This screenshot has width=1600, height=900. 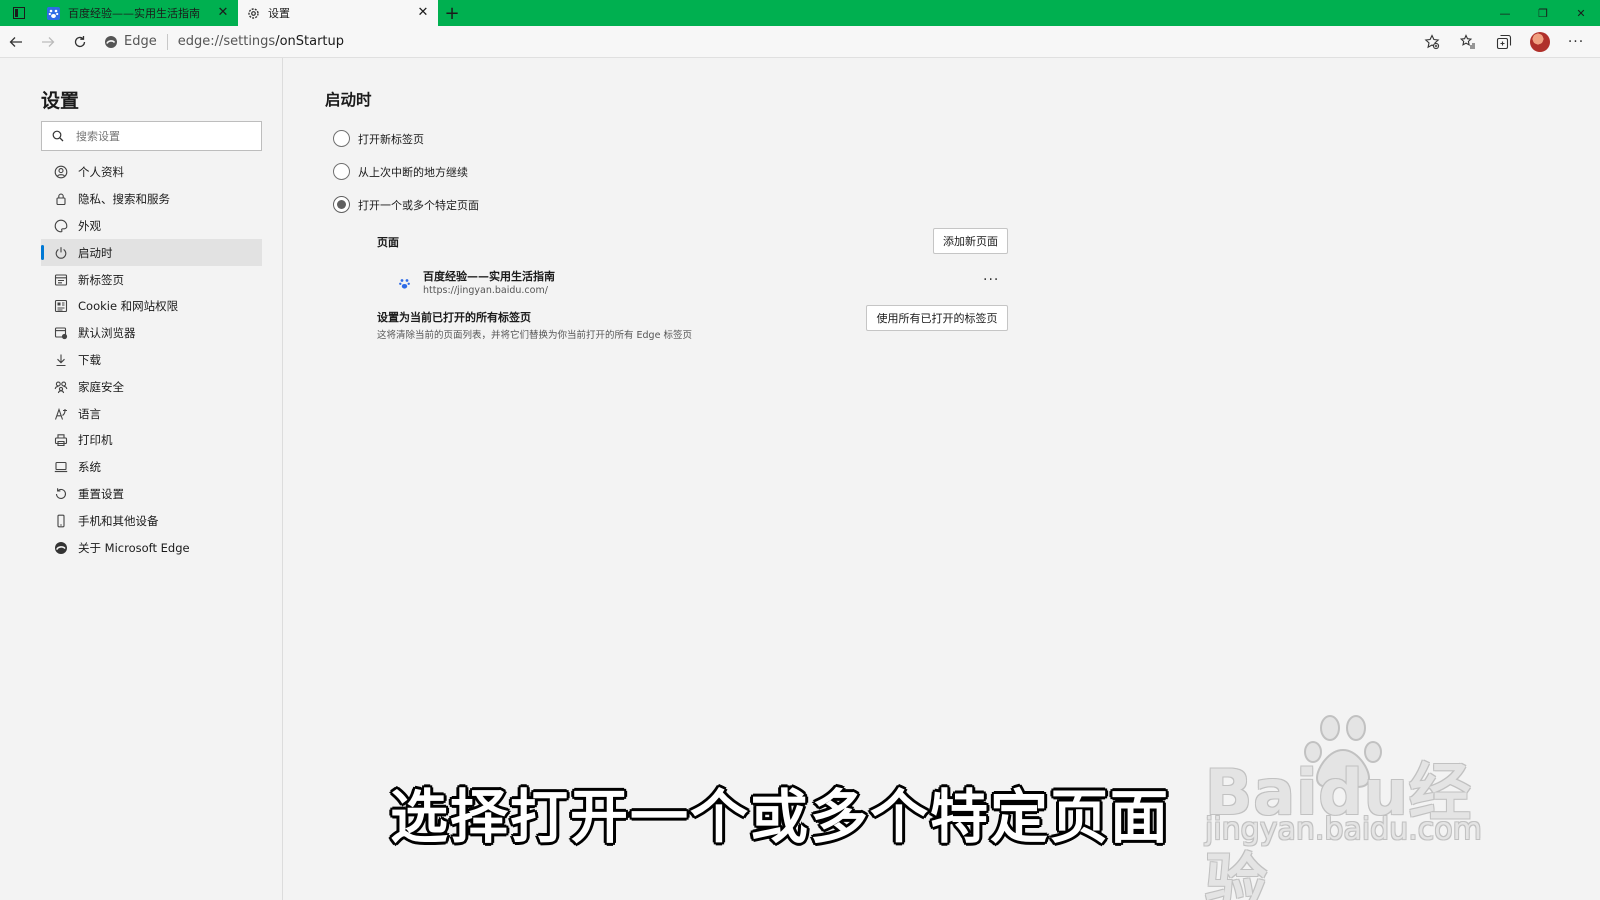 I want to click on tab-actions-icon, so click(x=19, y=13).